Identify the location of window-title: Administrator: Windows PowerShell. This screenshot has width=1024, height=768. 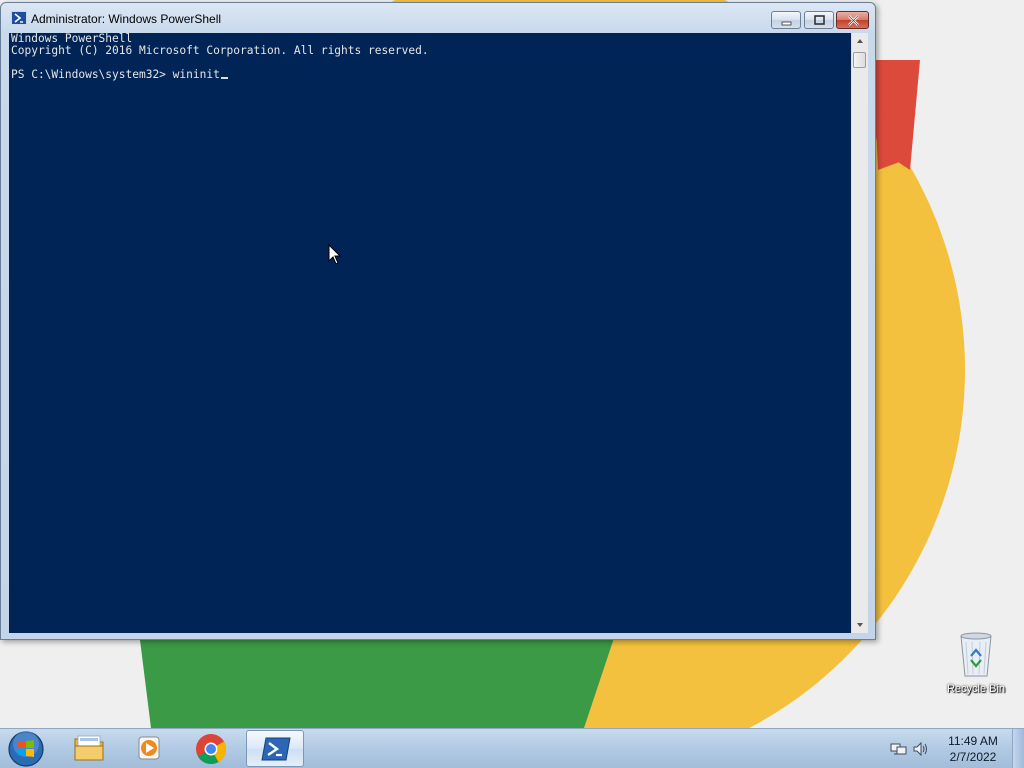
(126, 19).